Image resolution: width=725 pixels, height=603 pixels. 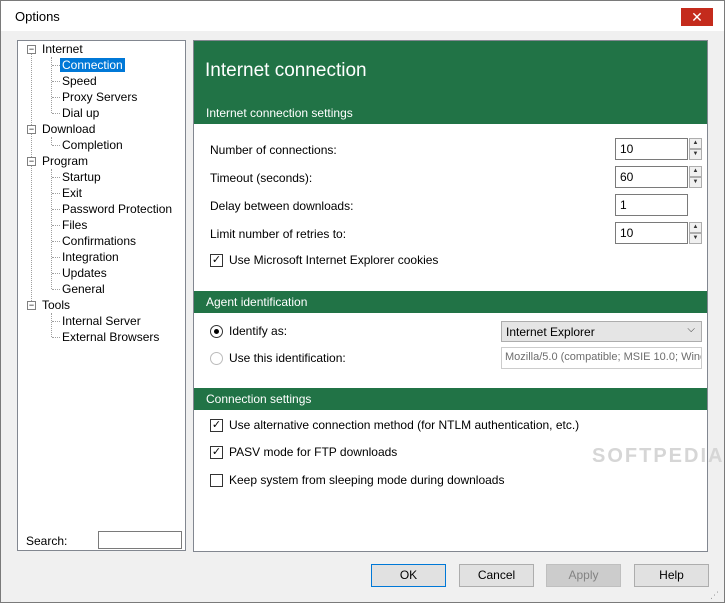 I want to click on identify-as-label: Identify as:, so click(x=258, y=331).